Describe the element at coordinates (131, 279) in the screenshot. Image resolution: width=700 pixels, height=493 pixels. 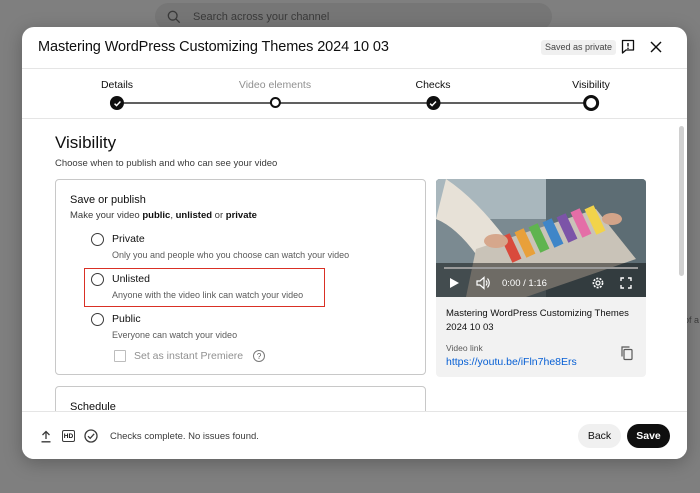
I see `option-label: Unlisted` at that location.